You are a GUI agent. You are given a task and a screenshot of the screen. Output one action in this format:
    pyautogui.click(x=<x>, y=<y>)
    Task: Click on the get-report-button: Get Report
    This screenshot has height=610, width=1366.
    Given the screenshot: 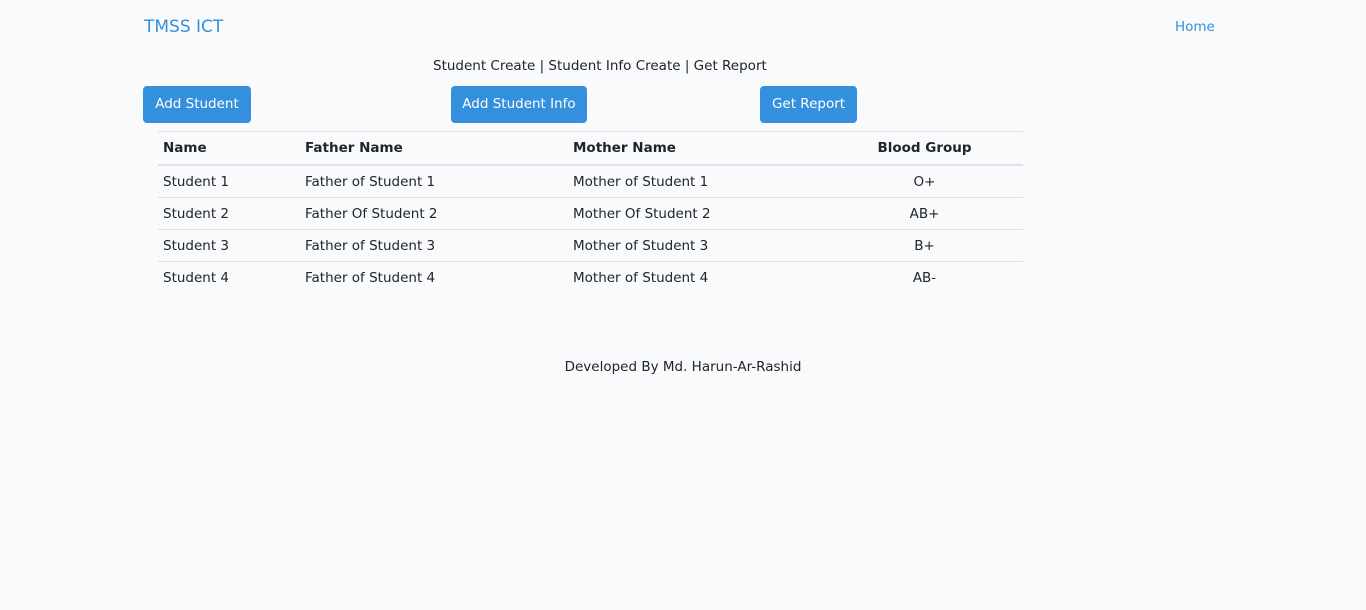 What is the action you would take?
    pyautogui.click(x=808, y=104)
    